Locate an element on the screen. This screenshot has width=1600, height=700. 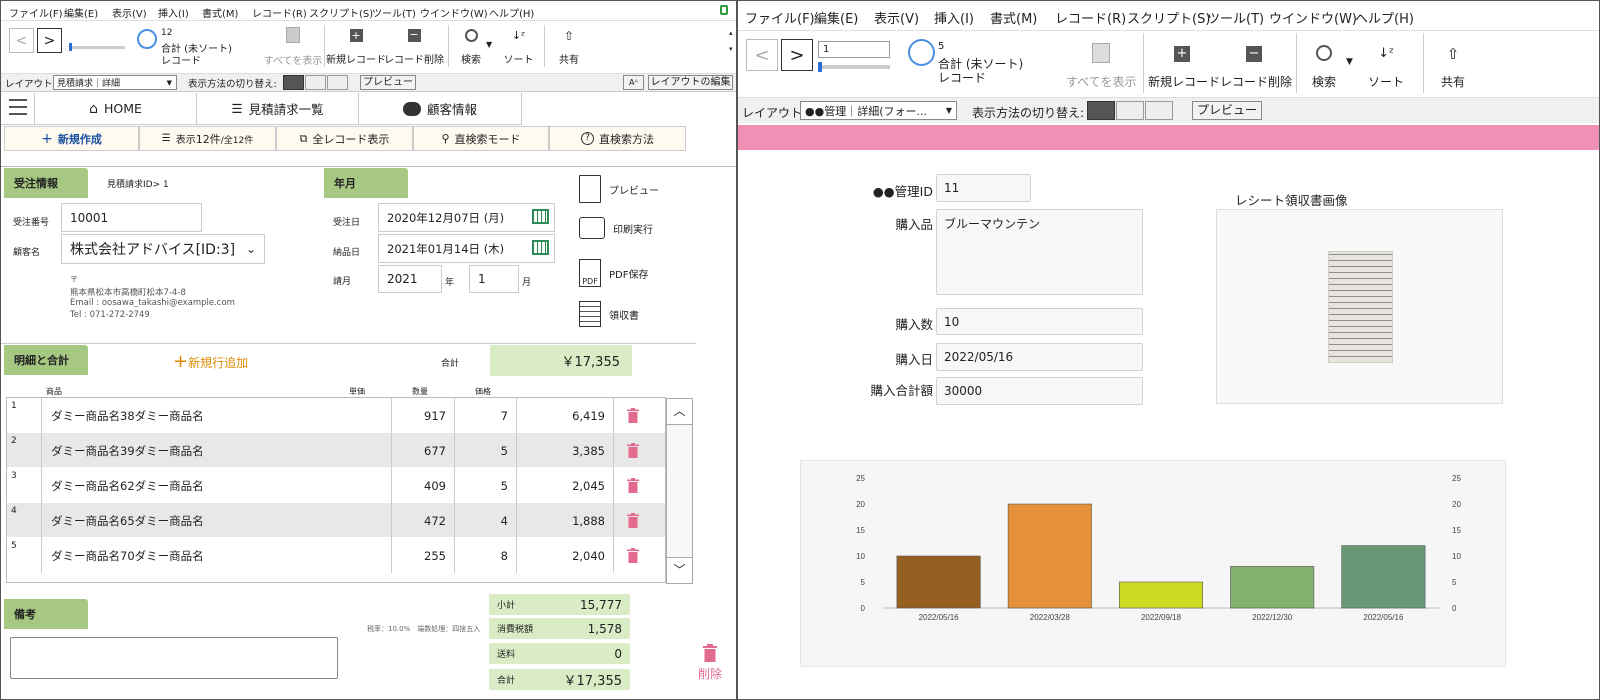
table-row: 1 ダミー商品名38ダミー商品名 917 7 6,419 is located at coordinates (336, 415).